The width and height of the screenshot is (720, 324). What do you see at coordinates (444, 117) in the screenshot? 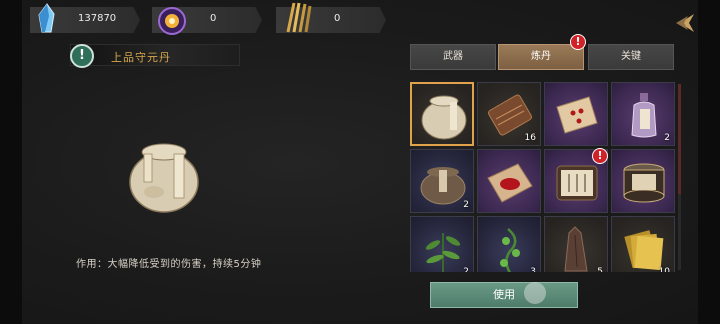
I see `ceramic-jar-item-icon` at bounding box center [444, 117].